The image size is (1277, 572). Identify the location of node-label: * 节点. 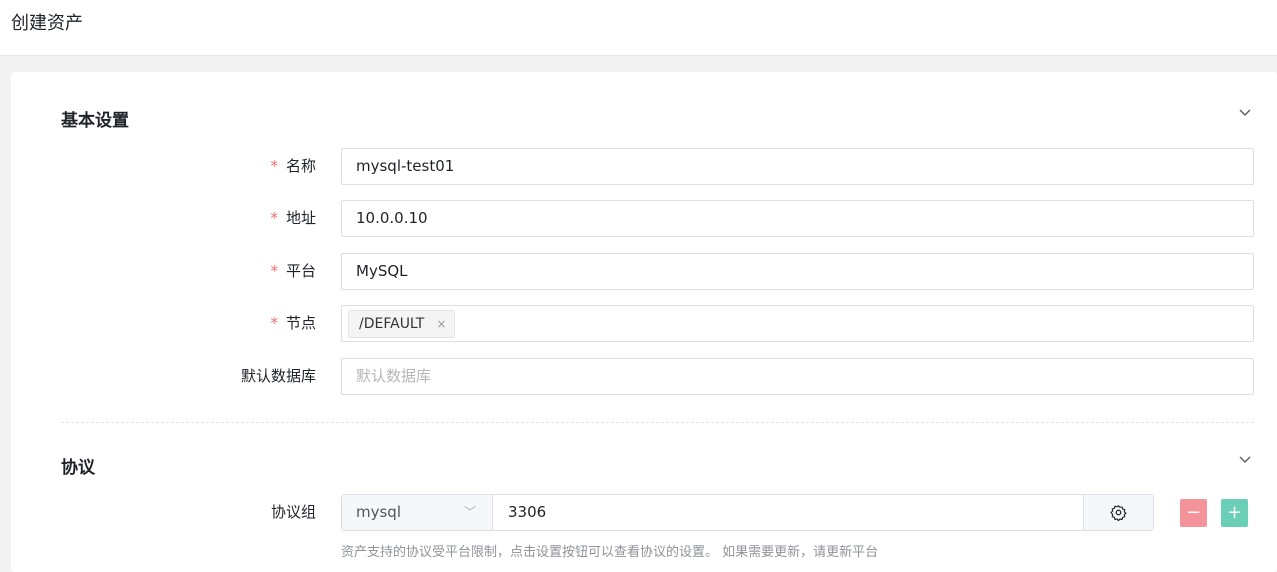
(293, 323).